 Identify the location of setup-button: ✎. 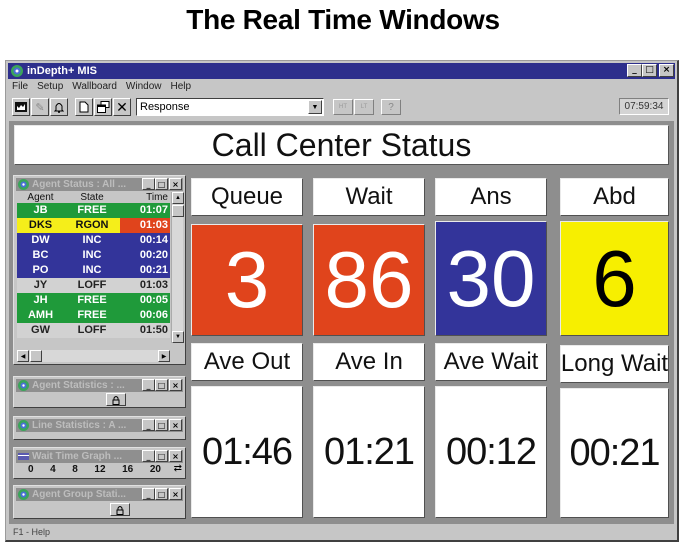
(40, 107).